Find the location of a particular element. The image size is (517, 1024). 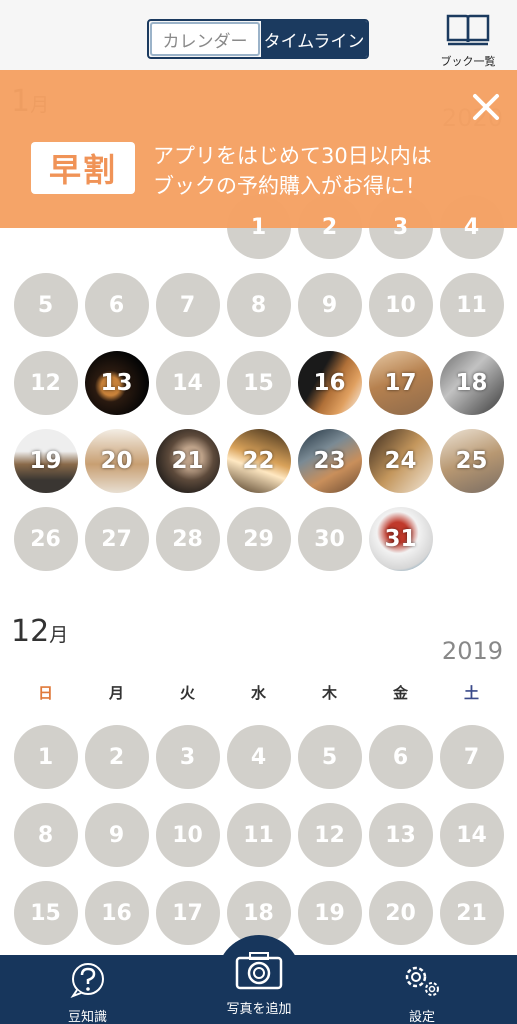

dec-day-19: 19 is located at coordinates (329, 913).